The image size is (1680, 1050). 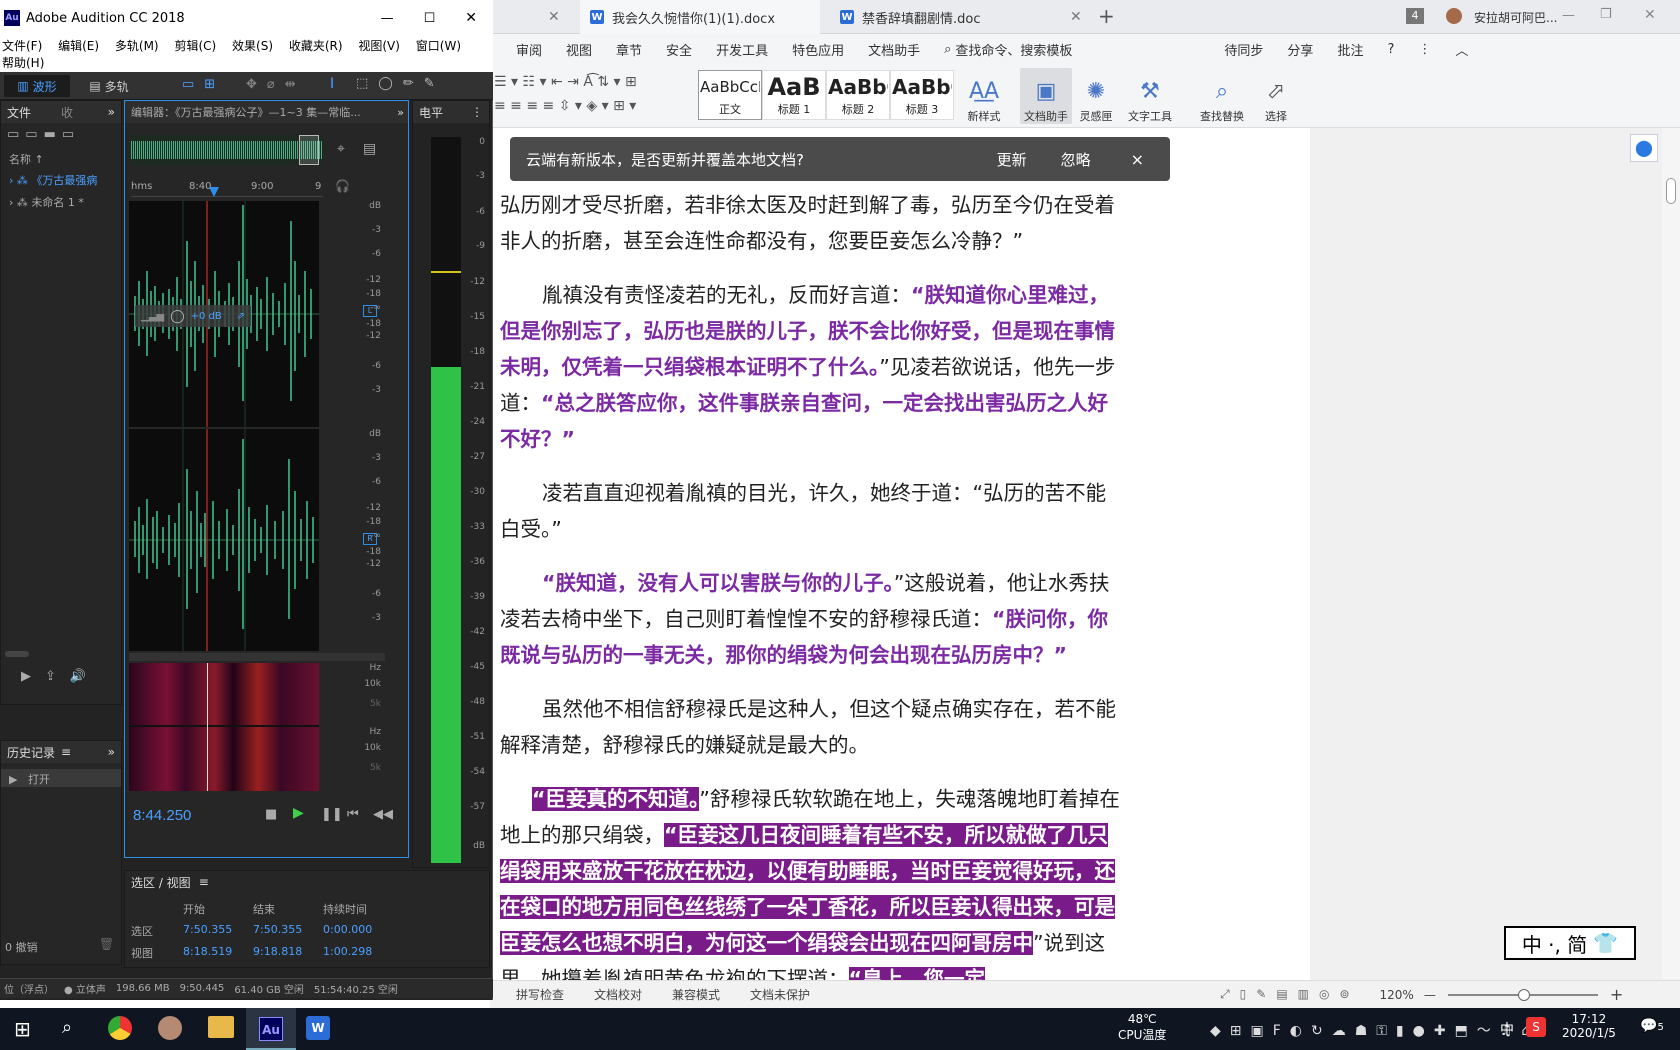 I want to click on knob-icon: ◯, so click(x=177, y=316).